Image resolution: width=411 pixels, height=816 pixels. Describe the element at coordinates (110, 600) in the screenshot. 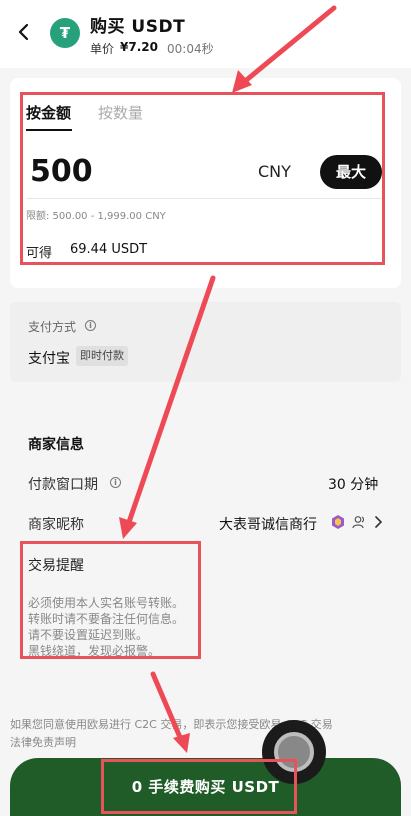

I see `highlight-box-reminder` at that location.